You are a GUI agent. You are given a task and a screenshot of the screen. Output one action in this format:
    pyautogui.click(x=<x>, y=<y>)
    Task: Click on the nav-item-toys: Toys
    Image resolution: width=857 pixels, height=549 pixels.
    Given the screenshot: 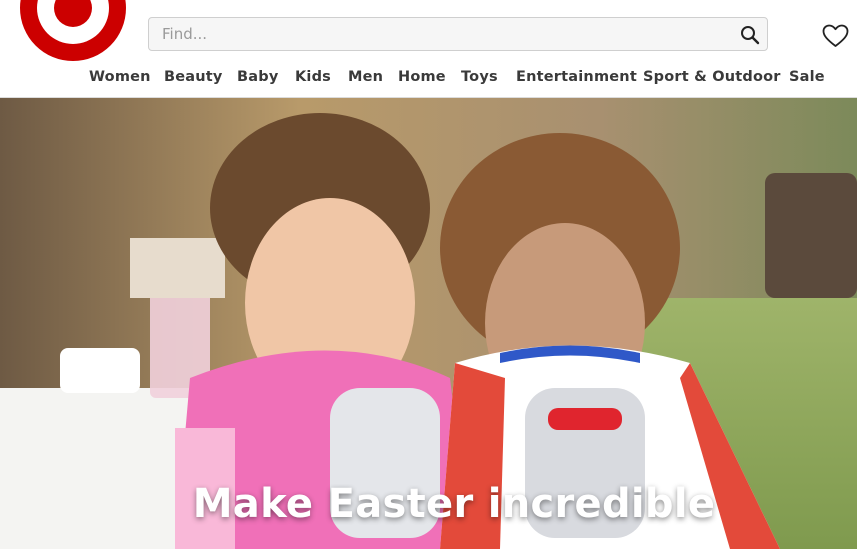 What is the action you would take?
    pyautogui.click(x=479, y=77)
    